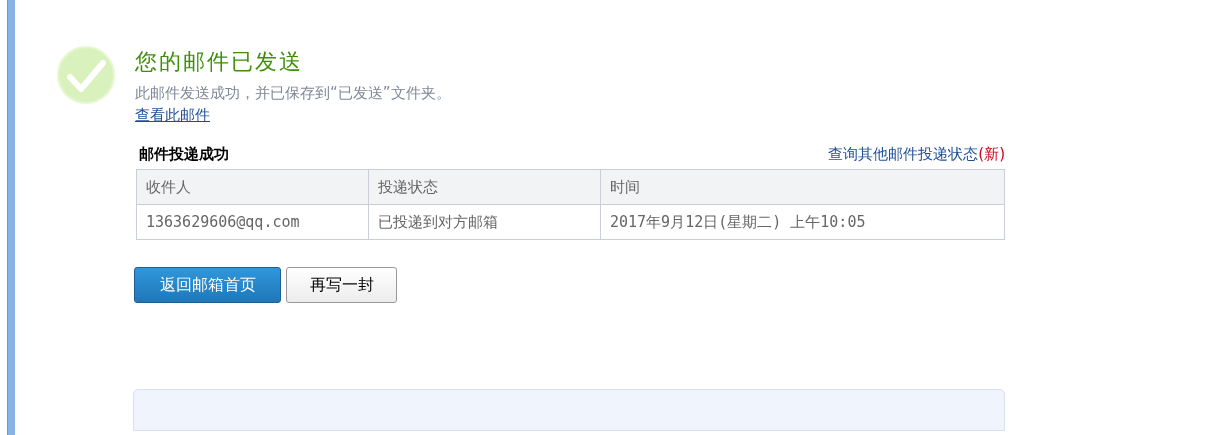  I want to click on table-cell: 2017年9月12日(星期二) 上午10:05, so click(802, 222).